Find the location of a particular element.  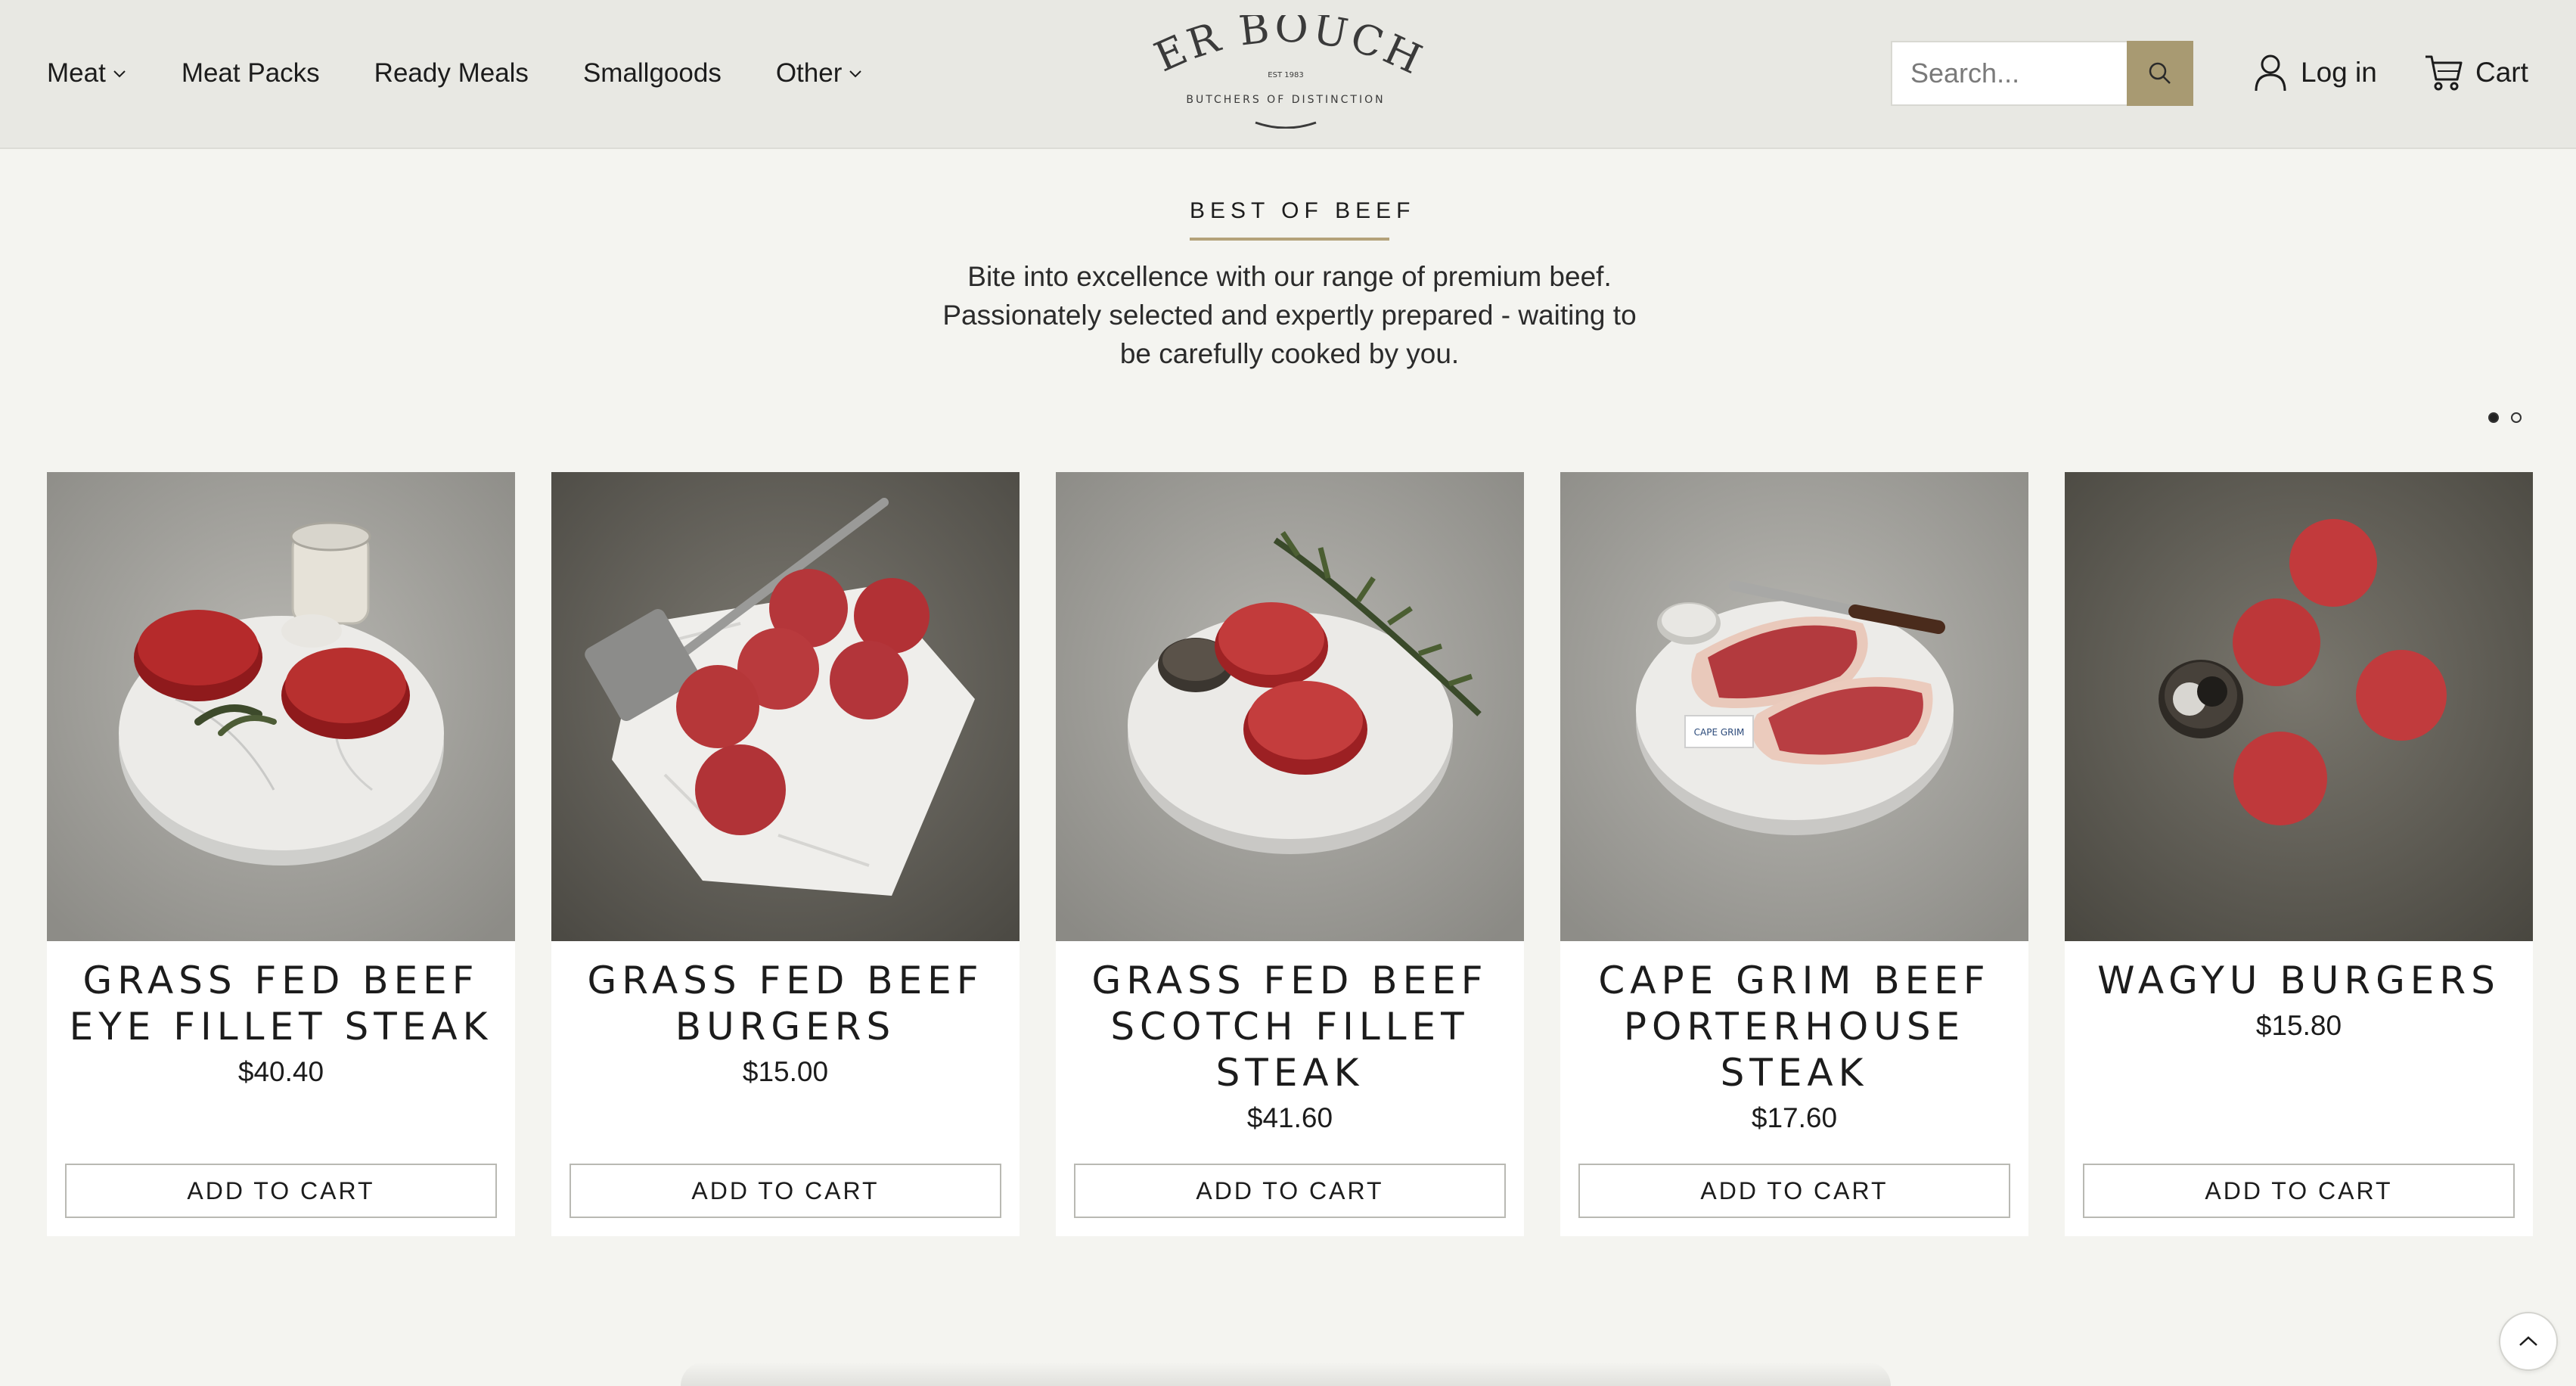

search-button is located at coordinates (2160, 73).